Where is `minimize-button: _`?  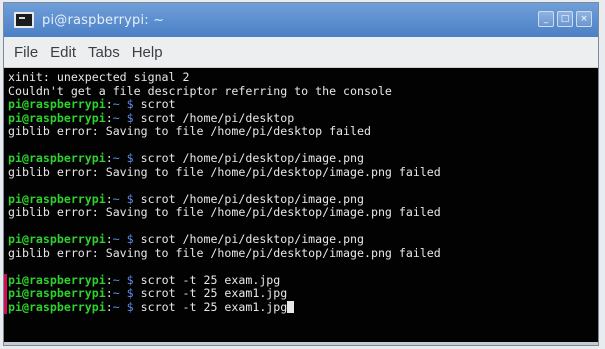 minimize-button: _ is located at coordinates (546, 19).